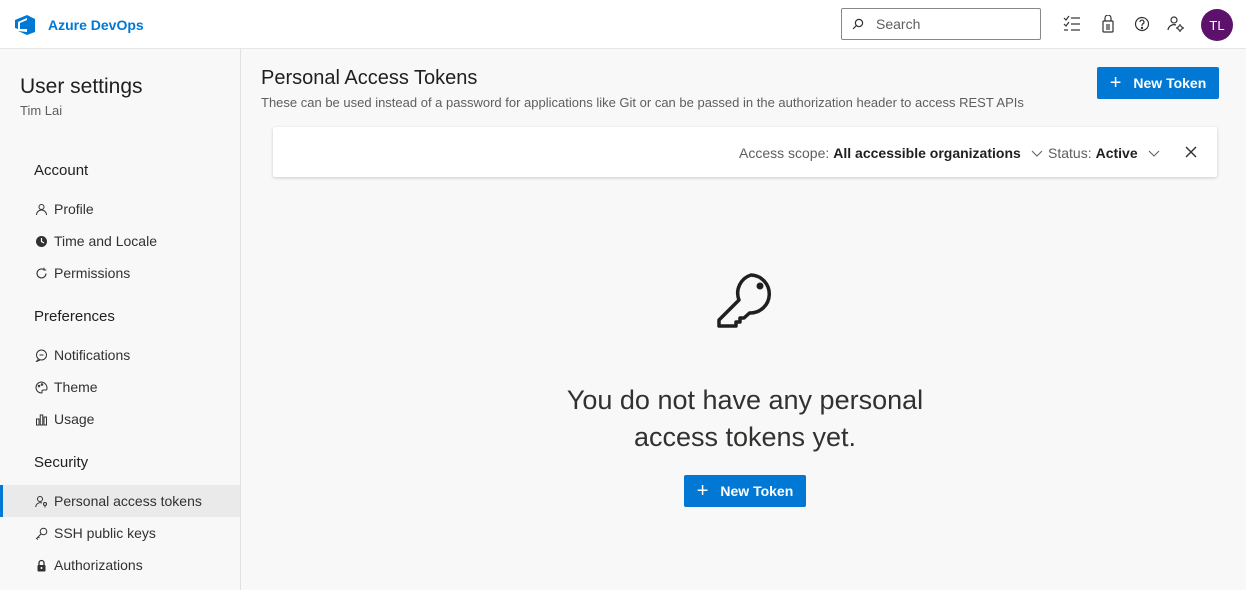 This screenshot has height=590, width=1246. I want to click on app-name: Azure DevOps, so click(96, 25).